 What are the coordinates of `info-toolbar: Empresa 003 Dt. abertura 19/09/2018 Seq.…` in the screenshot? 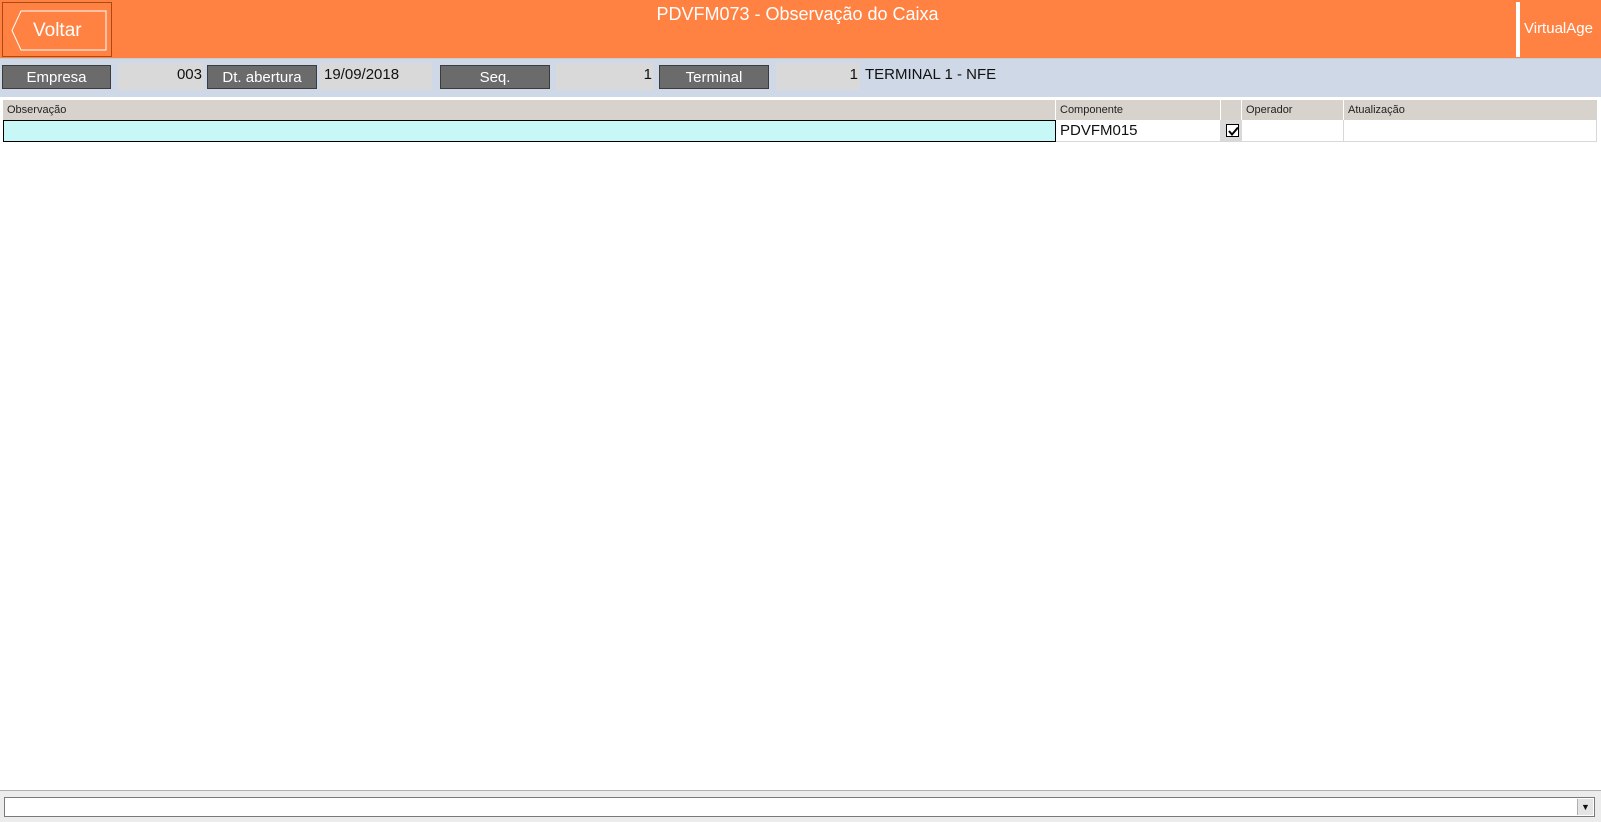 It's located at (800, 77).